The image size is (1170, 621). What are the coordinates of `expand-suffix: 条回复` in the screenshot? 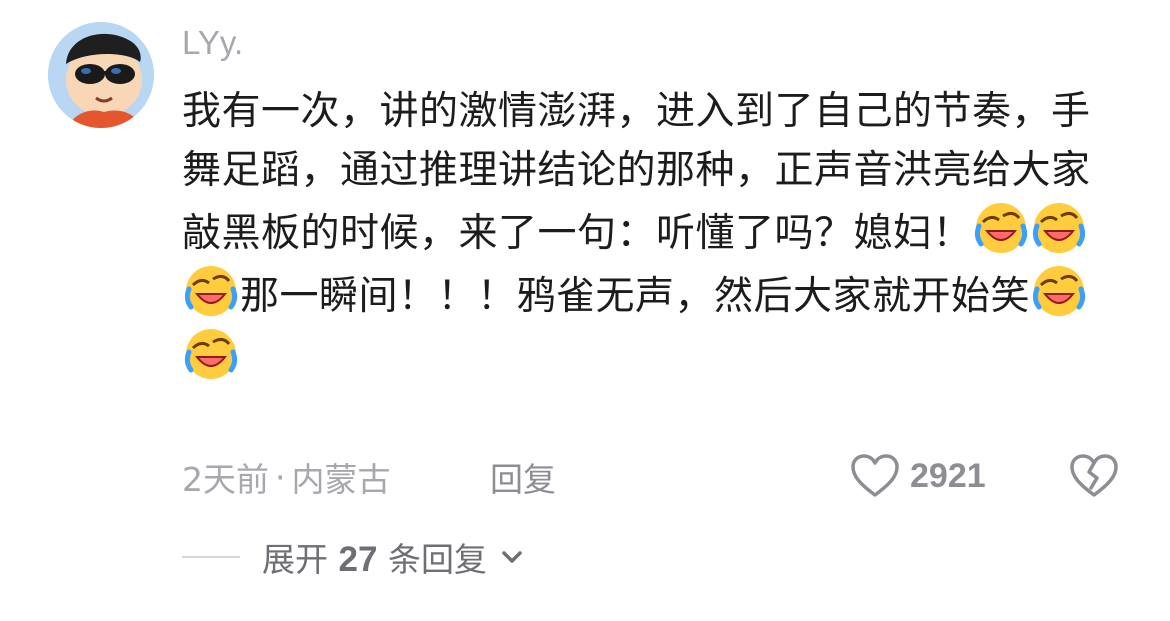 It's located at (437, 559).